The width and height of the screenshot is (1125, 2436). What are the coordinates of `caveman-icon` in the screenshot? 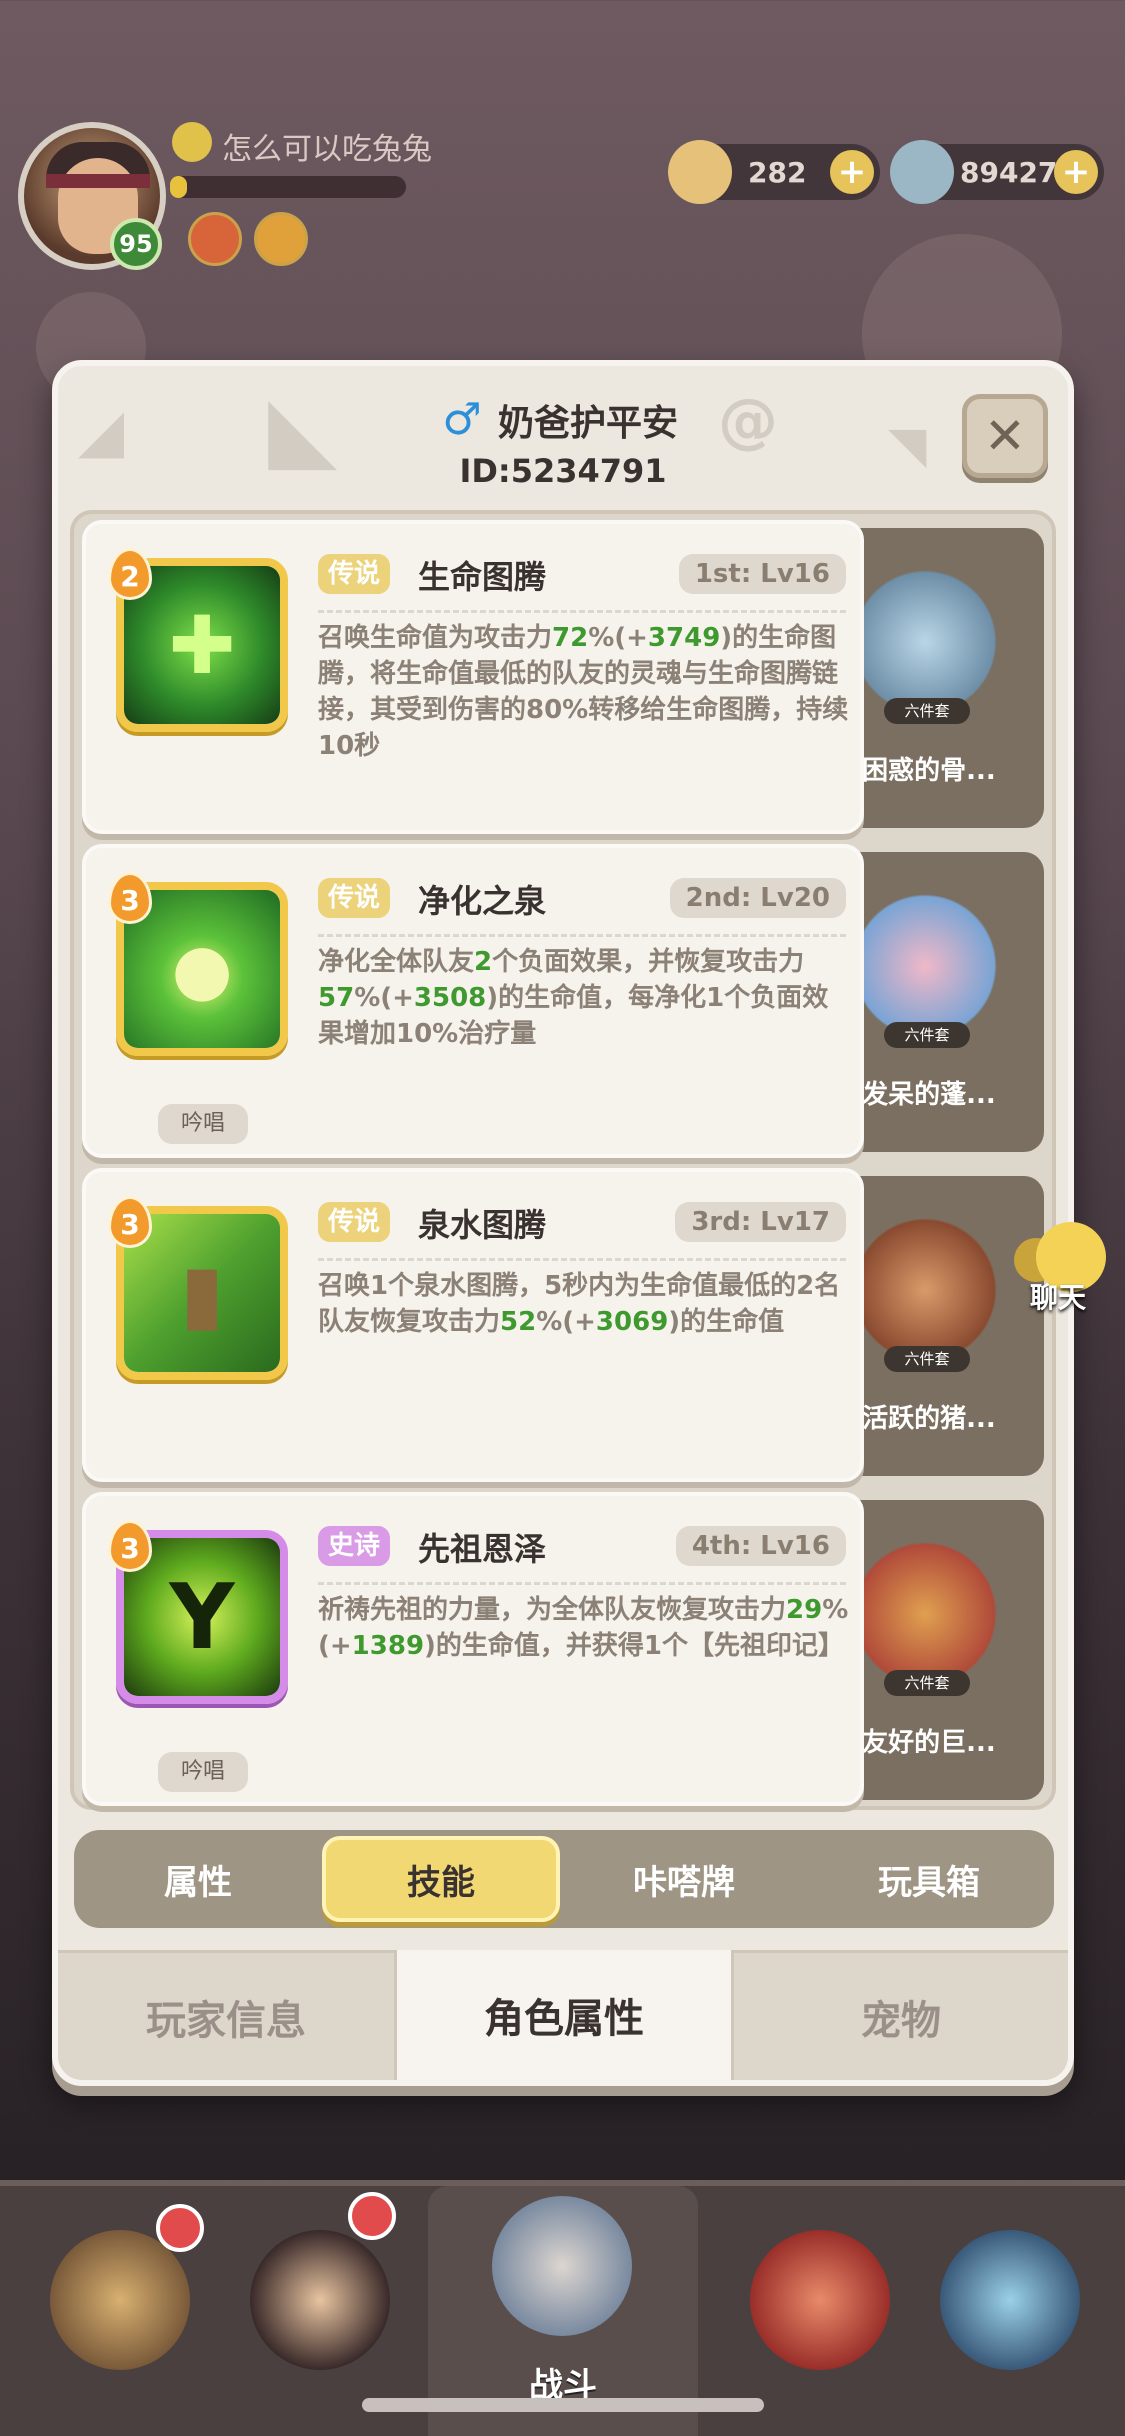 It's located at (120, 2300).